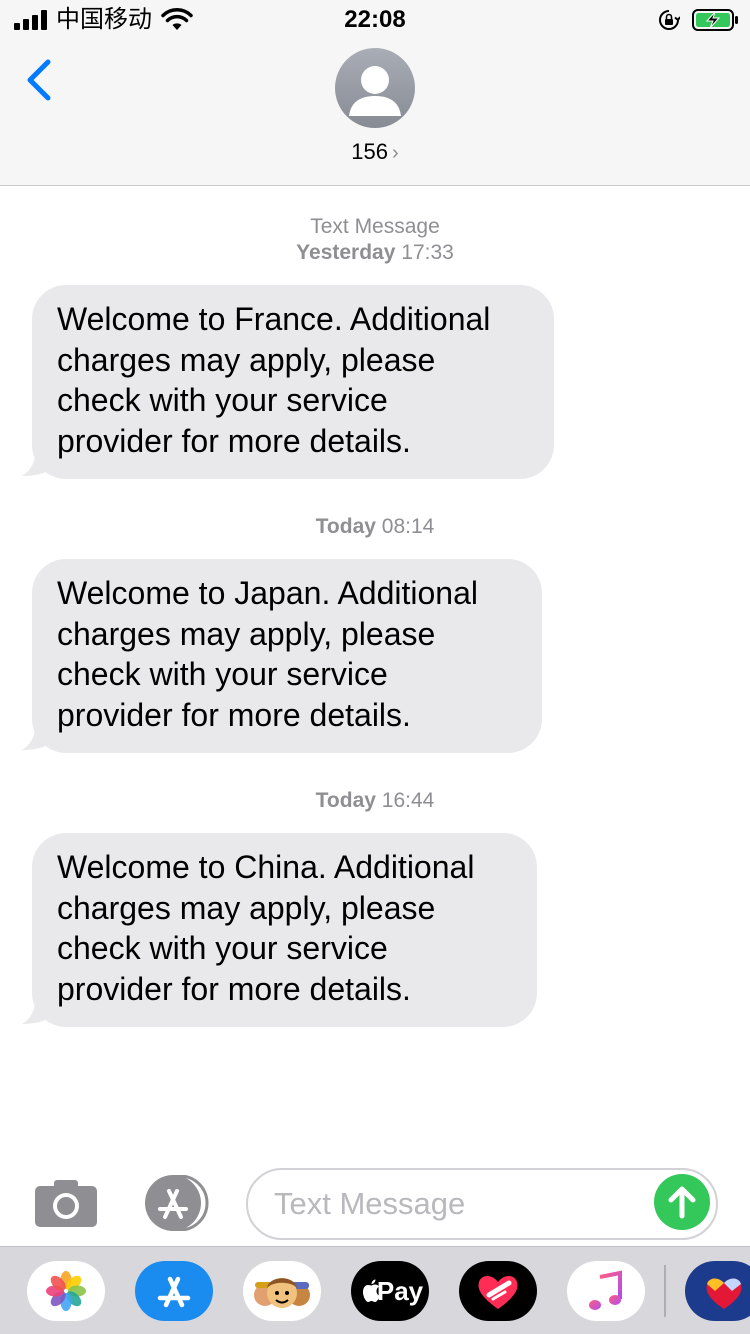 The image size is (750, 1334). I want to click on southwest-app-button, so click(717, 1291).